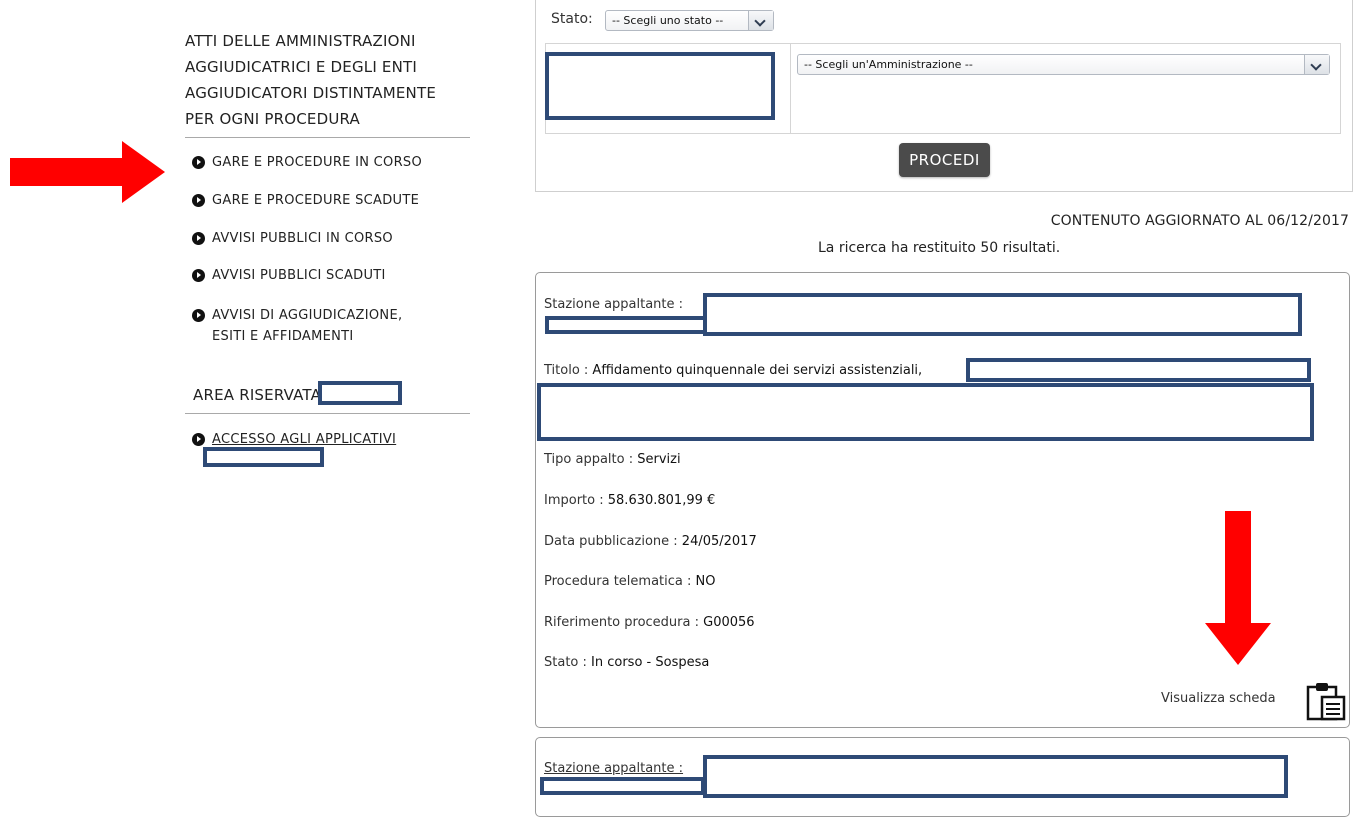 The width and height of the screenshot is (1353, 817). I want to click on field-value: 58.630.801,99 €, so click(661, 500).